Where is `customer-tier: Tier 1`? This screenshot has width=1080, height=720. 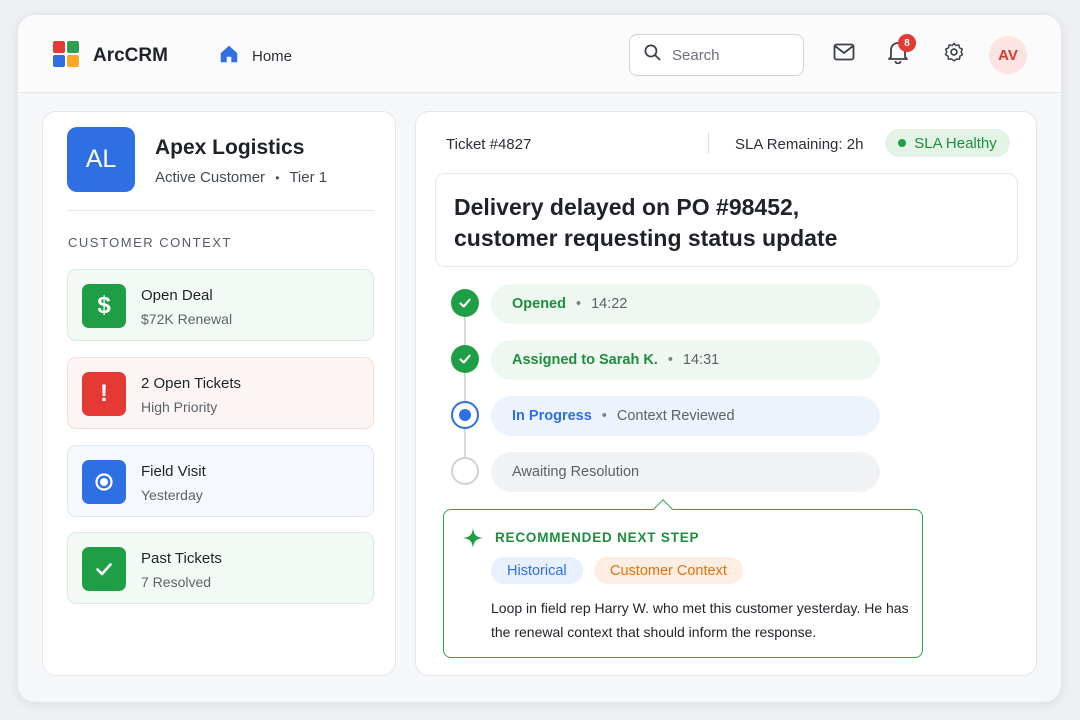 customer-tier: Tier 1 is located at coordinates (308, 177).